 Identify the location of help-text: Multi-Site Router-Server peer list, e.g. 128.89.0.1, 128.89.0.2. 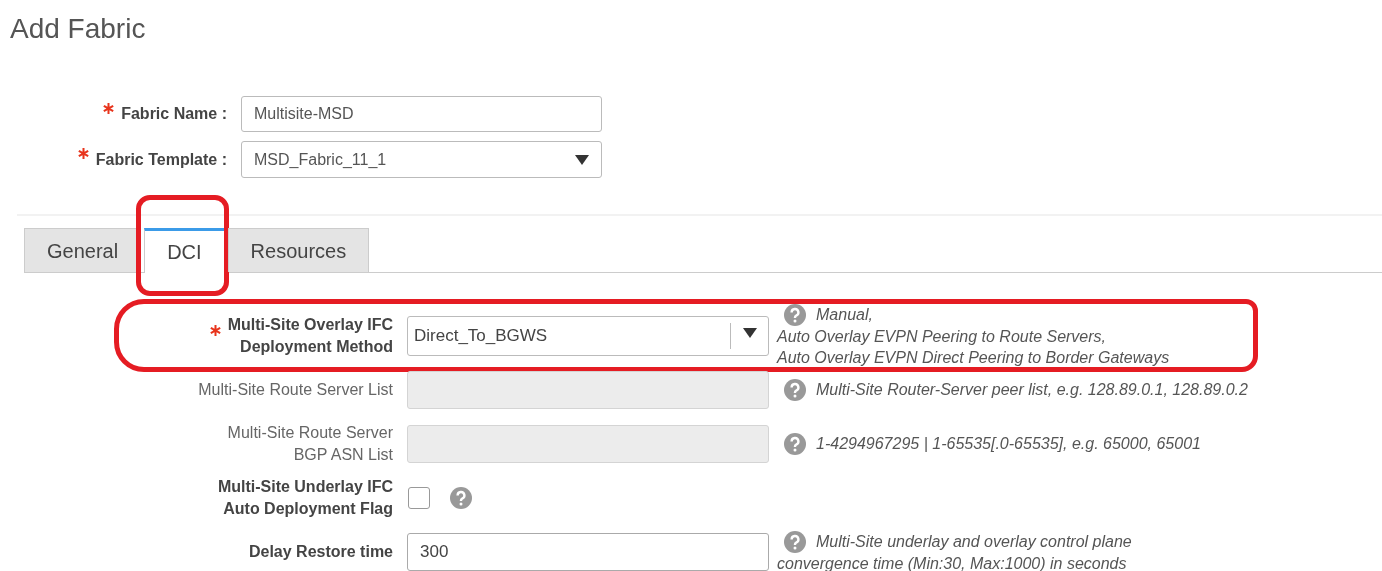
(1032, 390).